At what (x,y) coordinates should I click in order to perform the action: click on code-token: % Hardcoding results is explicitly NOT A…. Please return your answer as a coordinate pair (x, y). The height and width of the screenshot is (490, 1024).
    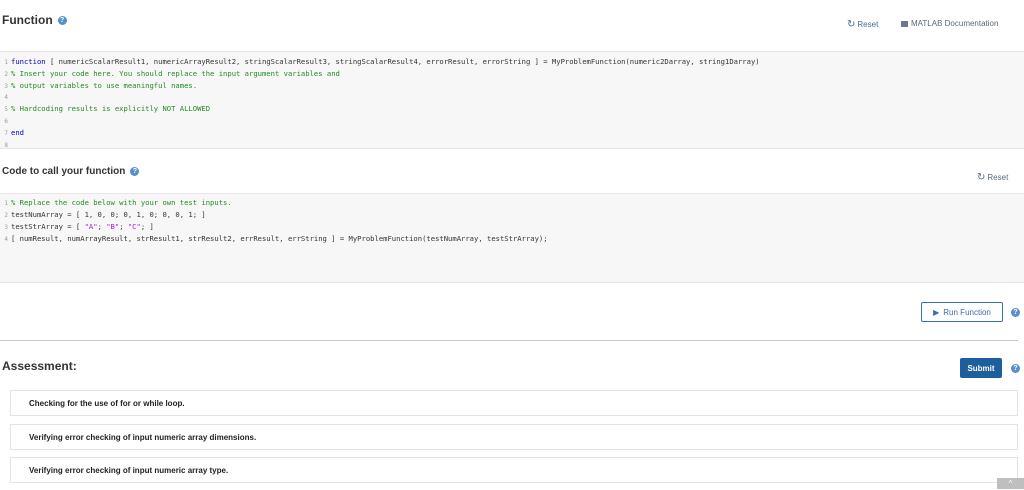
    Looking at the image, I should click on (111, 109).